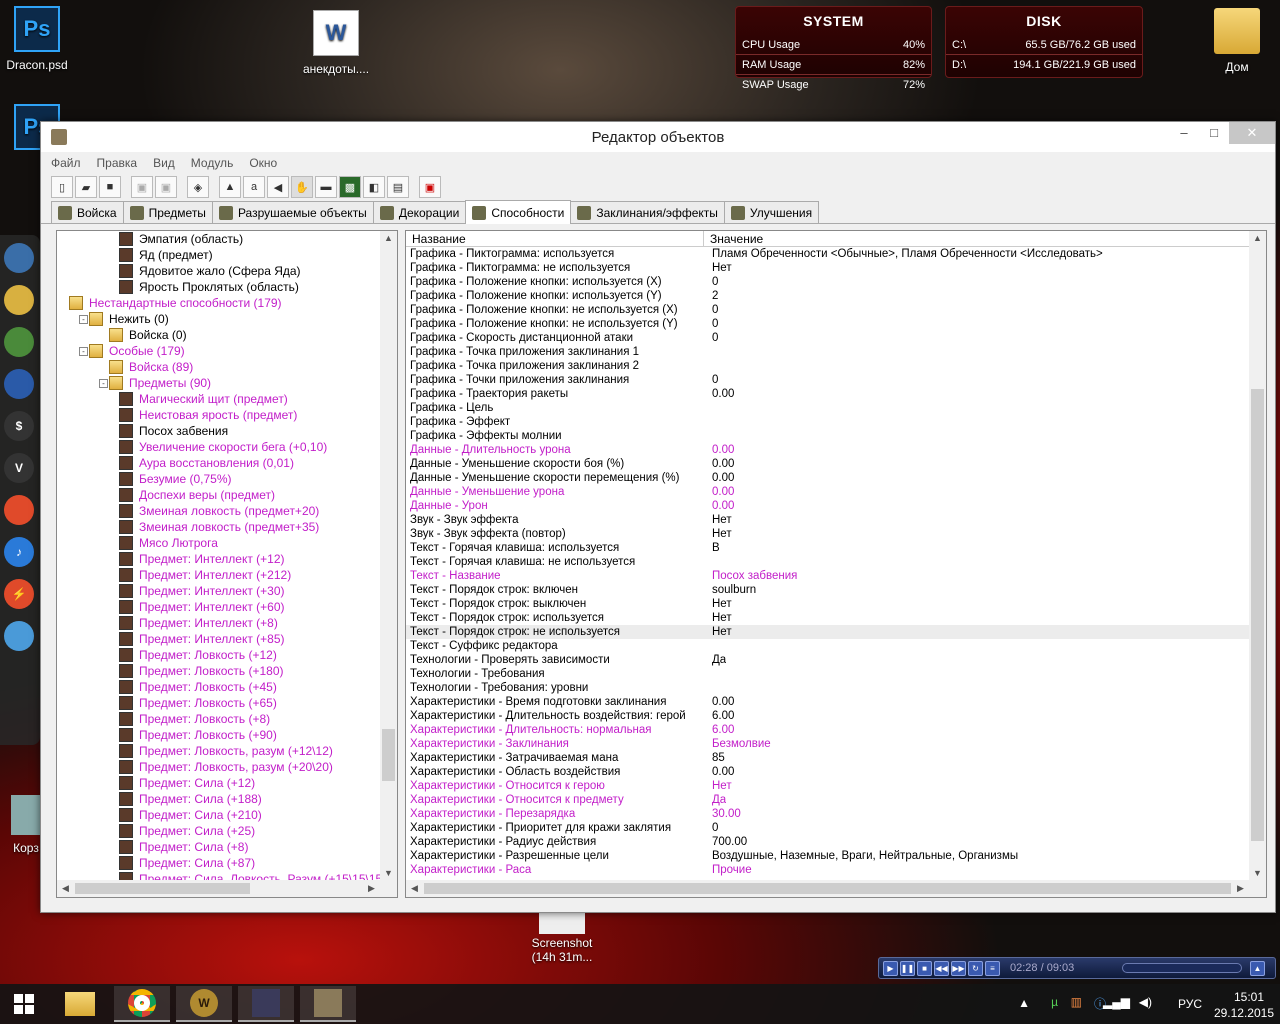 This screenshot has width=1280, height=1024. I want to click on tree-item: Предмет: Интеллект (+12), so click(220, 559).